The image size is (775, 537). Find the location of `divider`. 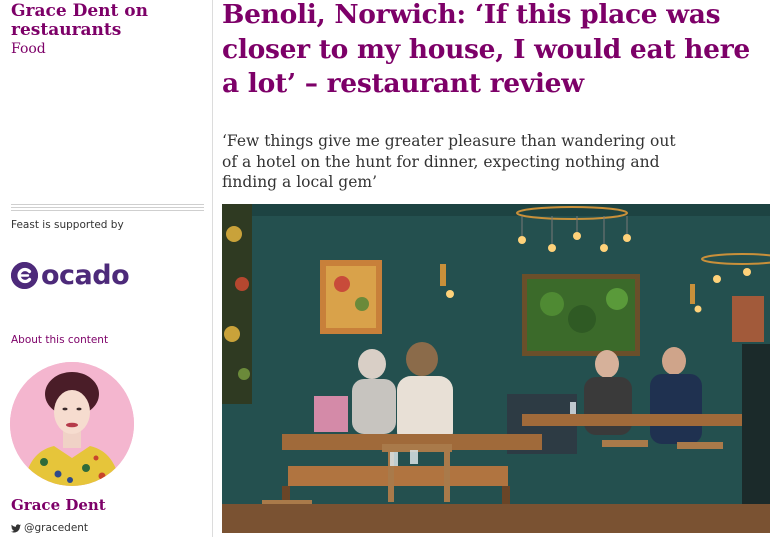

divider is located at coordinates (107, 208).